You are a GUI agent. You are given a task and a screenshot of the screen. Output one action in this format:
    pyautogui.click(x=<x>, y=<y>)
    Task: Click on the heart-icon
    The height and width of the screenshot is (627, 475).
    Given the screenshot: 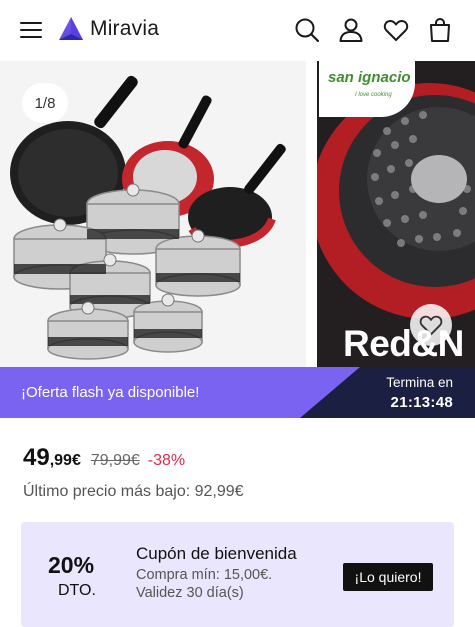 What is the action you would take?
    pyautogui.click(x=396, y=30)
    